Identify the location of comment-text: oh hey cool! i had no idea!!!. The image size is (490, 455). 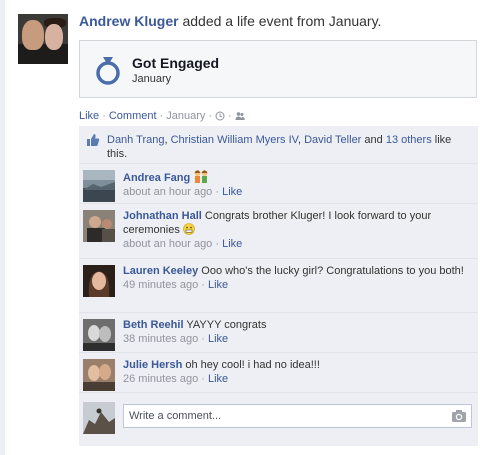
(252, 365).